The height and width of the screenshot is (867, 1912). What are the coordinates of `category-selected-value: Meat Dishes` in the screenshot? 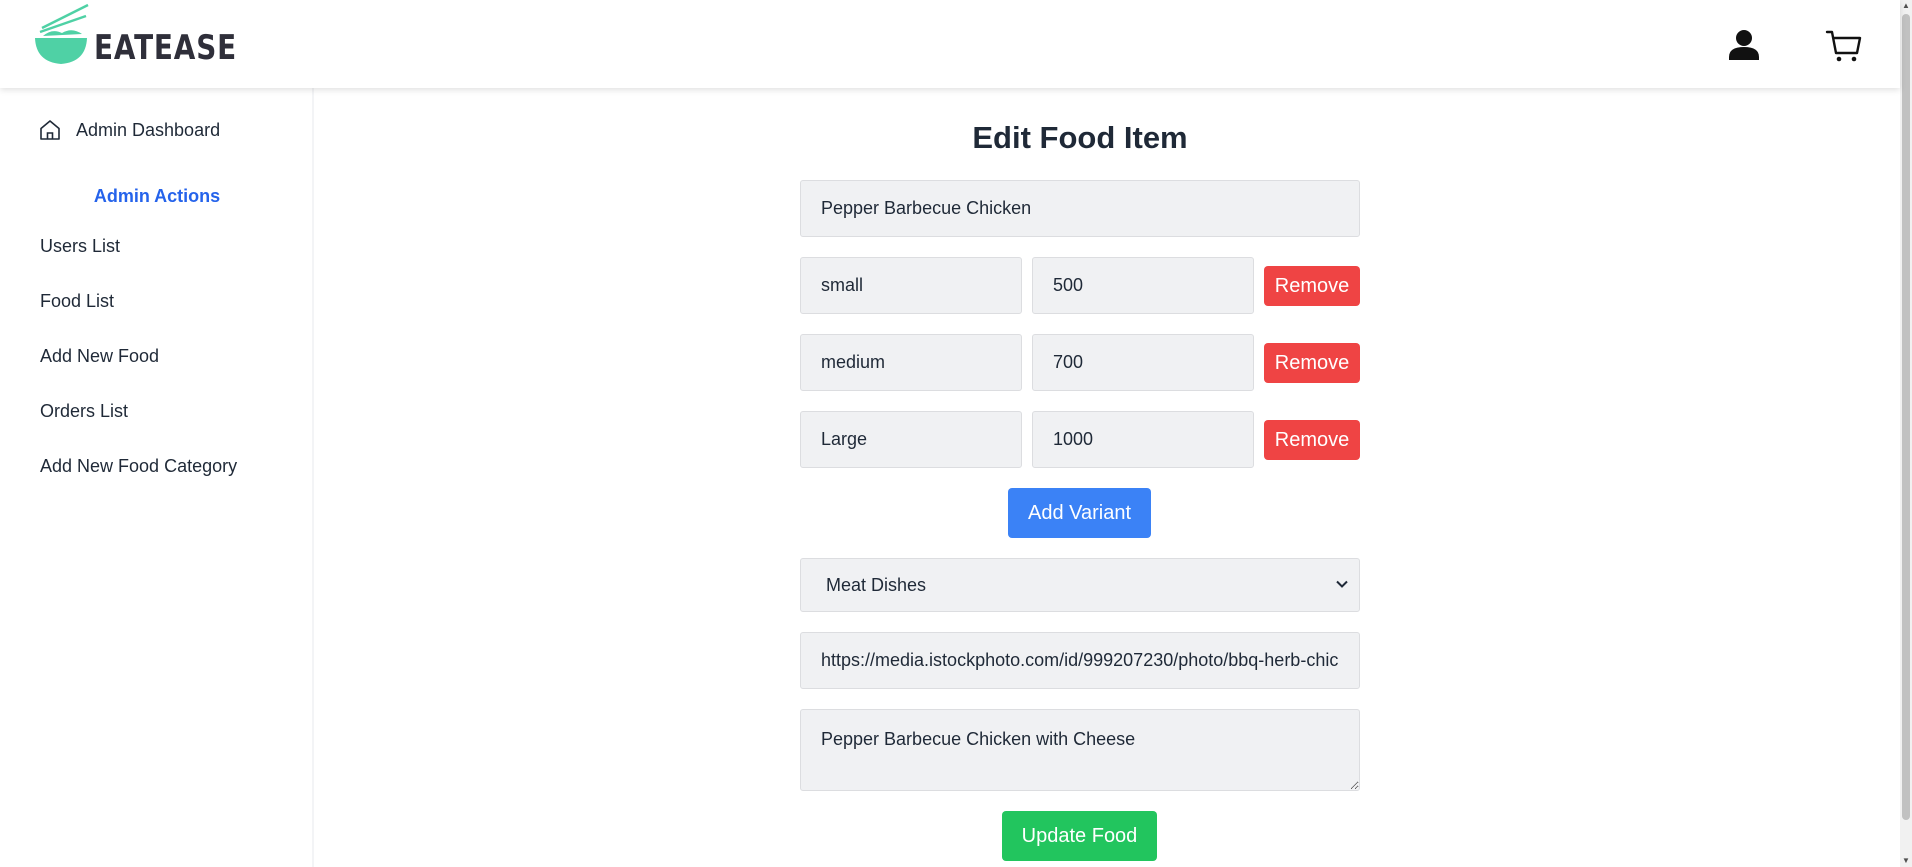 It's located at (876, 585).